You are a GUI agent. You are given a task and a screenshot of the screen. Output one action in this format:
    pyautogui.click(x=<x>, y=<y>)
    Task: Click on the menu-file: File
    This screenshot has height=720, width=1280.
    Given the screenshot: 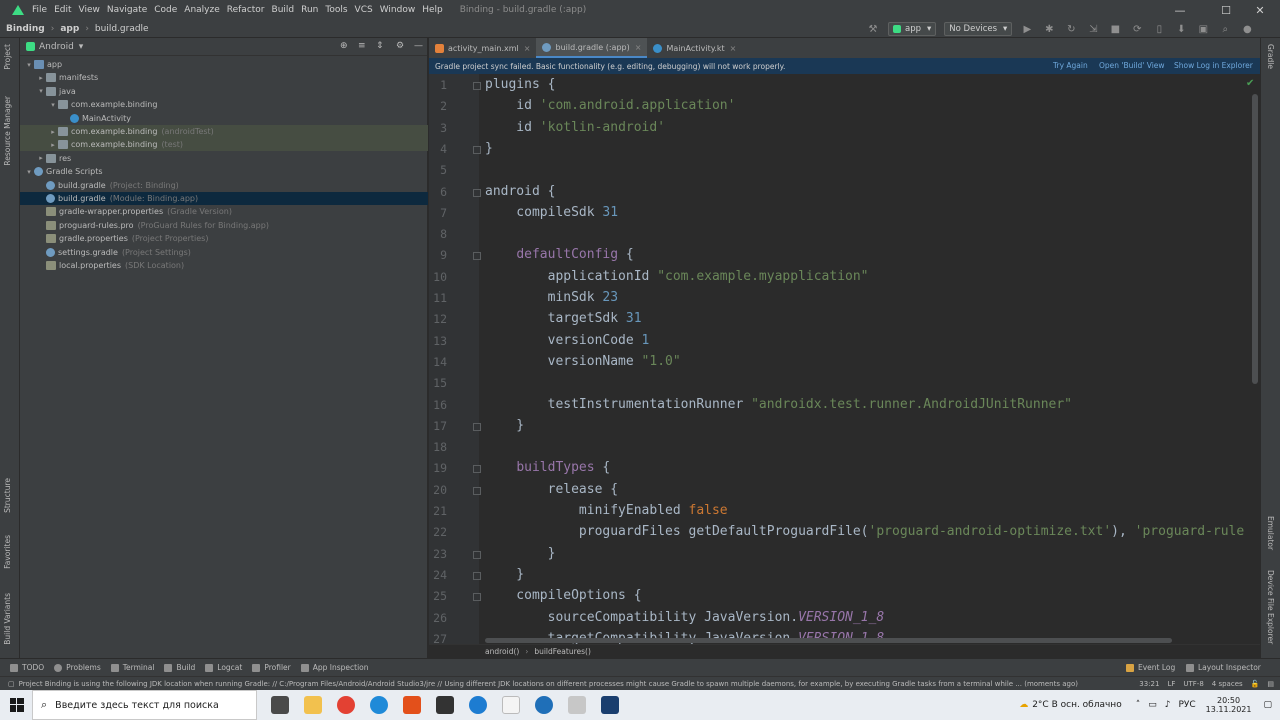 What is the action you would take?
    pyautogui.click(x=39, y=10)
    